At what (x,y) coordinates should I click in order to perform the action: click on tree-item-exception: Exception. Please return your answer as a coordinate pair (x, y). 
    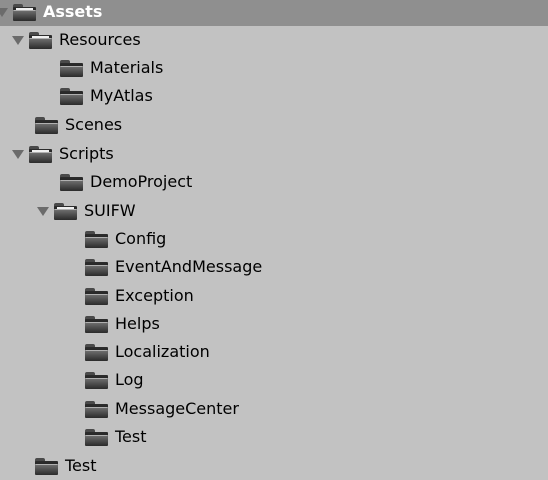
    Looking at the image, I should click on (274, 296).